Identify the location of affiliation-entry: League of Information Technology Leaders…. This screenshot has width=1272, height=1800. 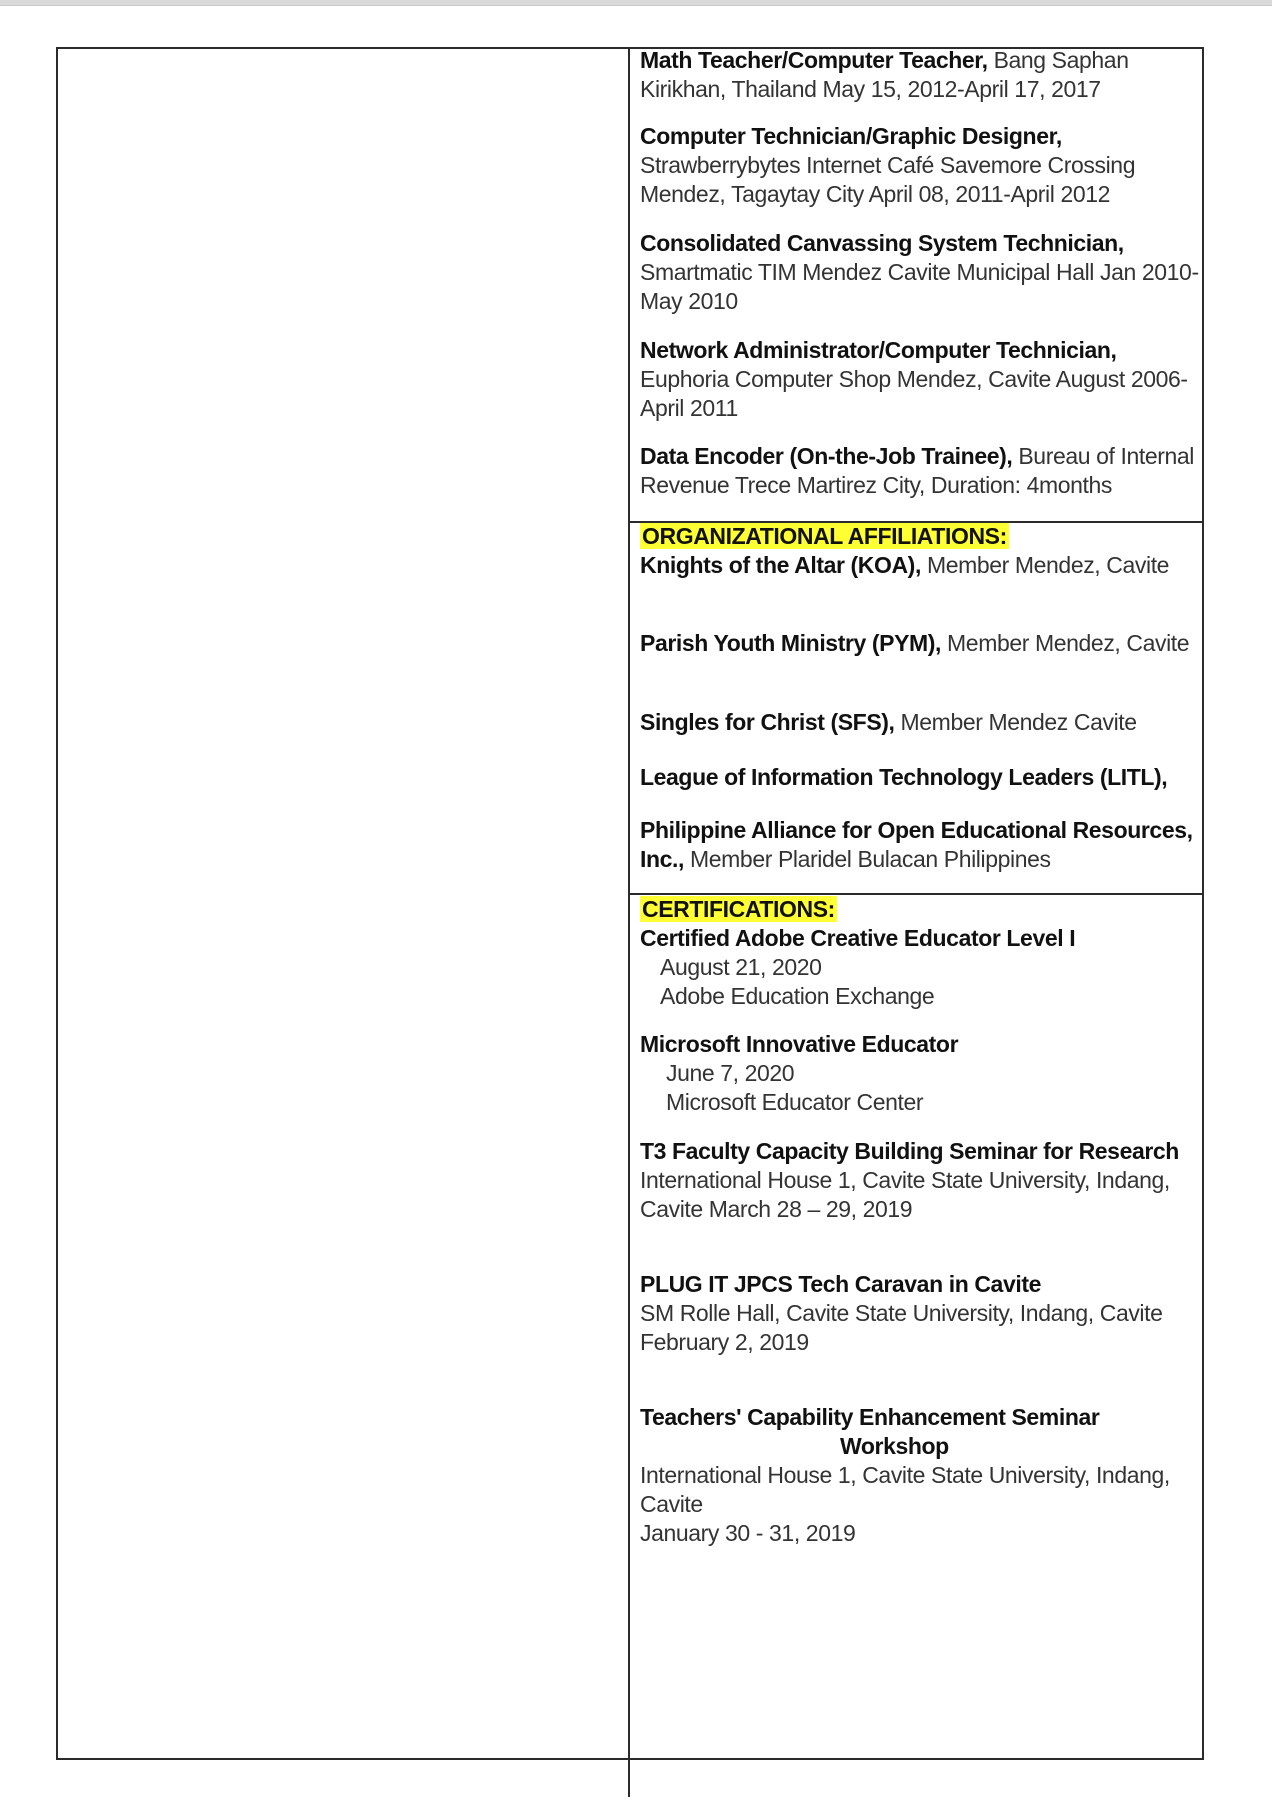
(920, 777).